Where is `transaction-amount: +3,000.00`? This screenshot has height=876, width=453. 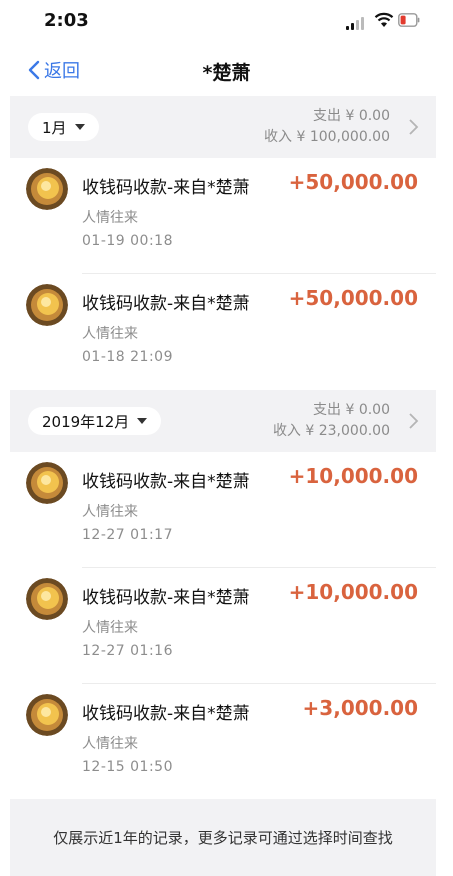
transaction-amount: +3,000.00 is located at coordinates (360, 708).